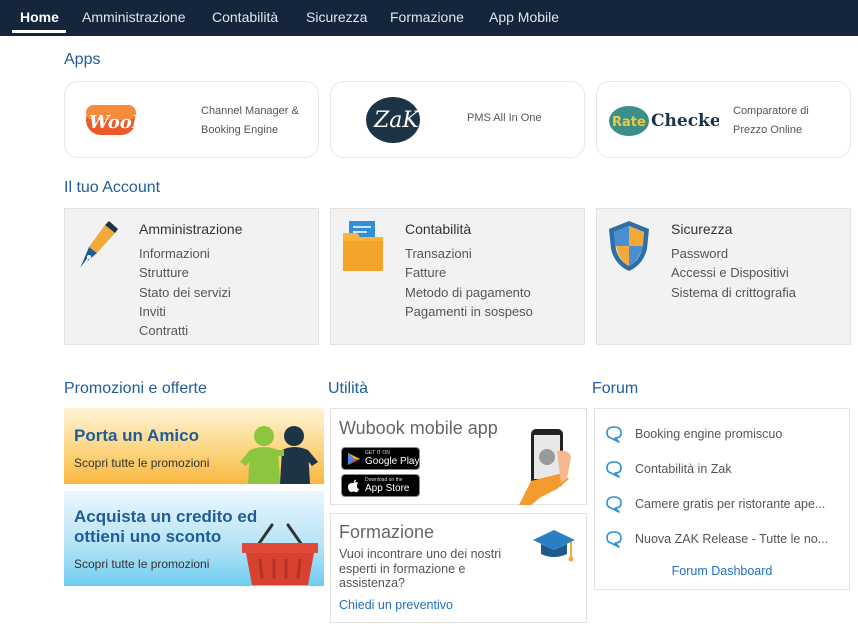 This screenshot has width=858, height=631. What do you see at coordinates (396, 120) in the screenshot?
I see `svg-text: ZaK` at bounding box center [396, 120].